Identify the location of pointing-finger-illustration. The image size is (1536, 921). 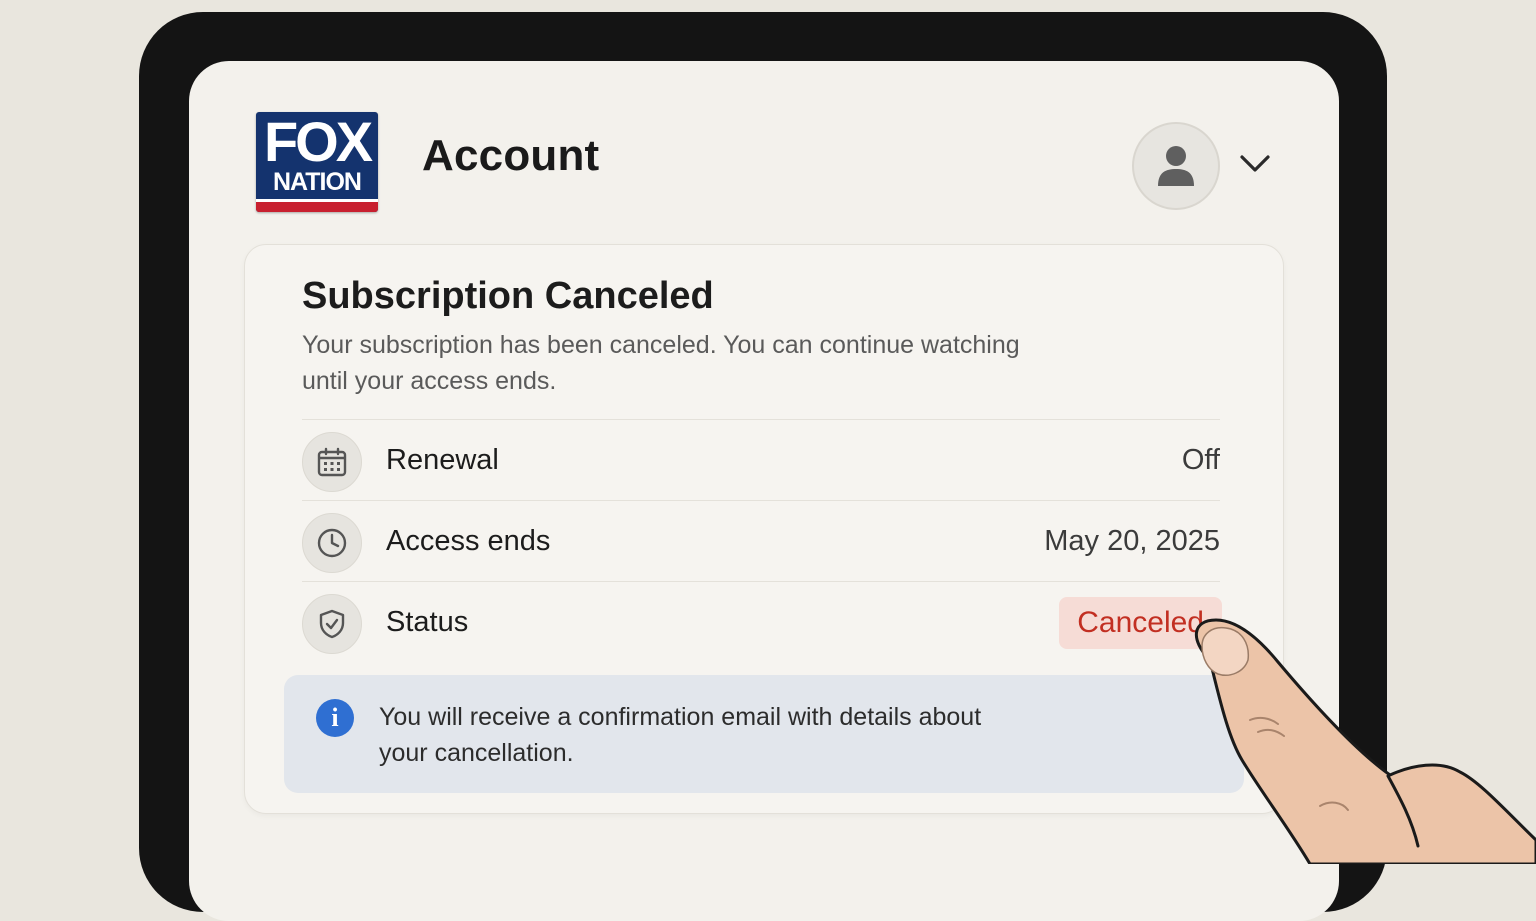
(1365, 741).